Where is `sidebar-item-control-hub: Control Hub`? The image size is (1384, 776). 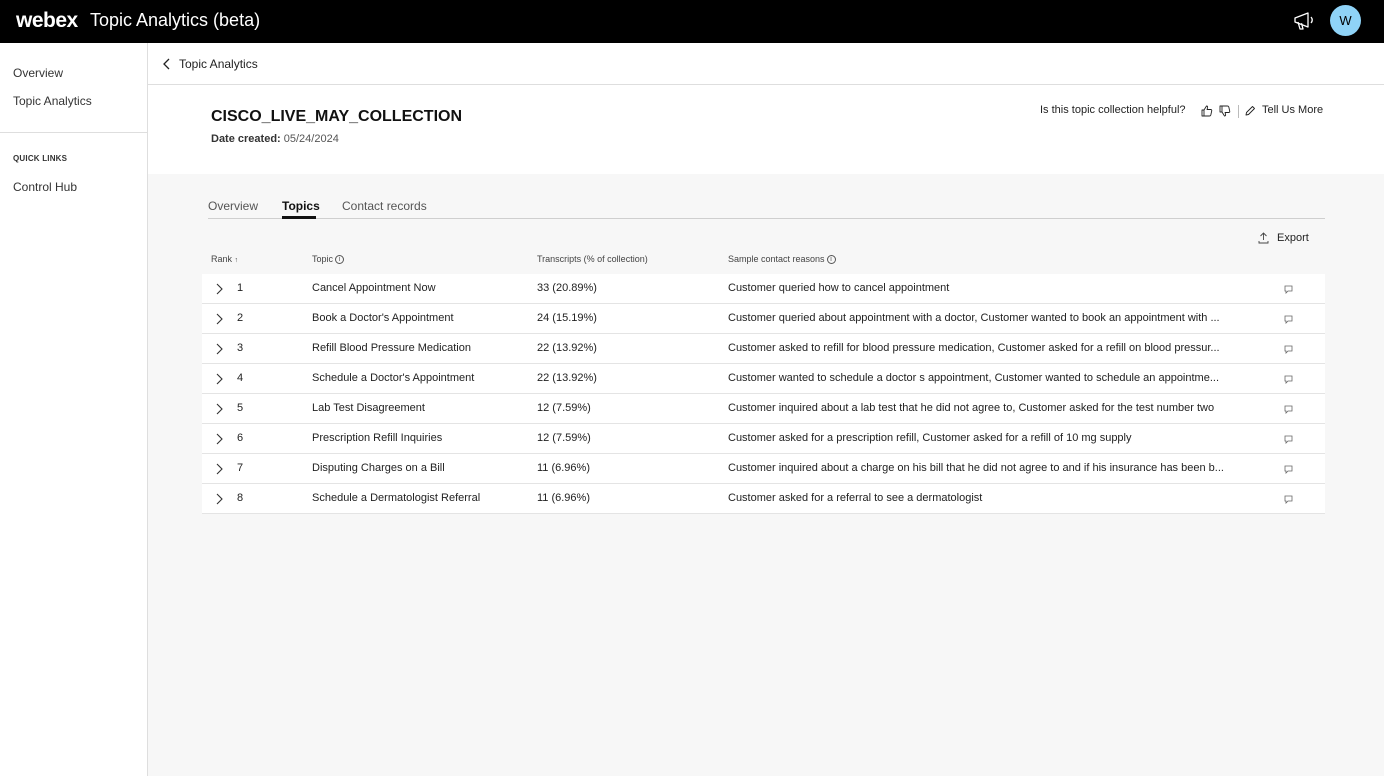 sidebar-item-control-hub: Control Hub is located at coordinates (45, 187).